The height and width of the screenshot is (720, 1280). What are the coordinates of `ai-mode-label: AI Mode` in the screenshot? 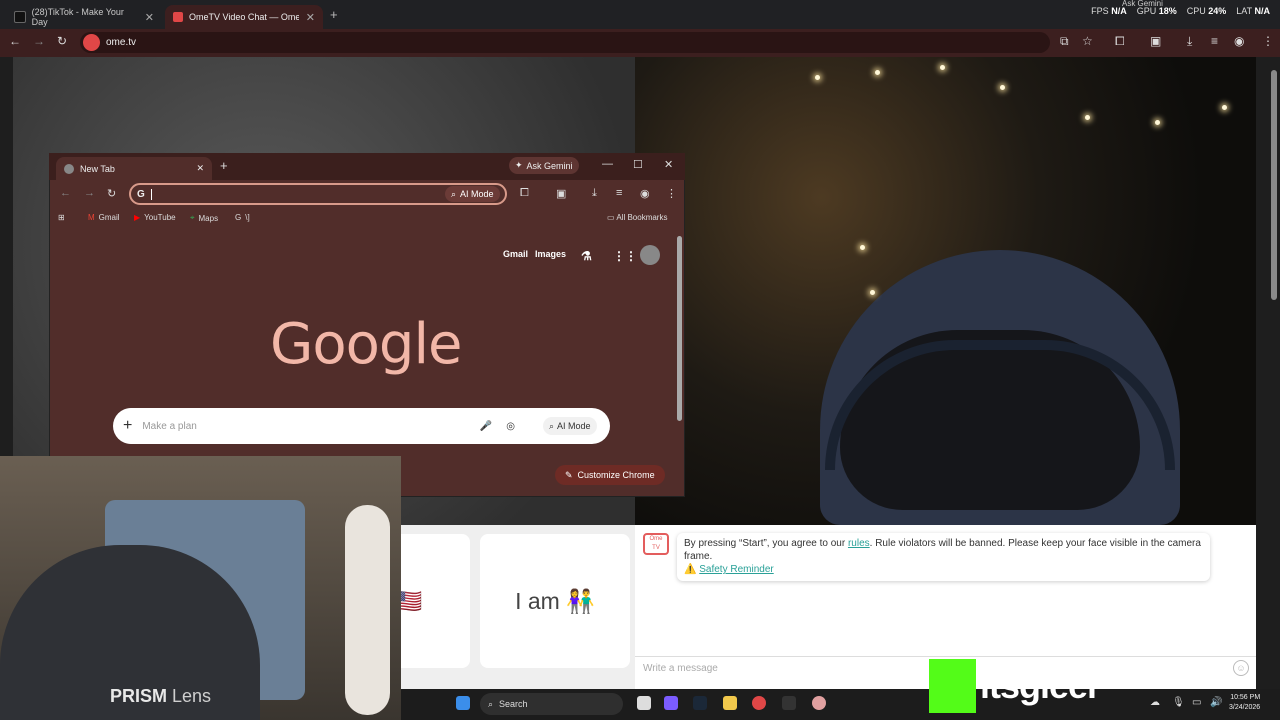 It's located at (477, 194).